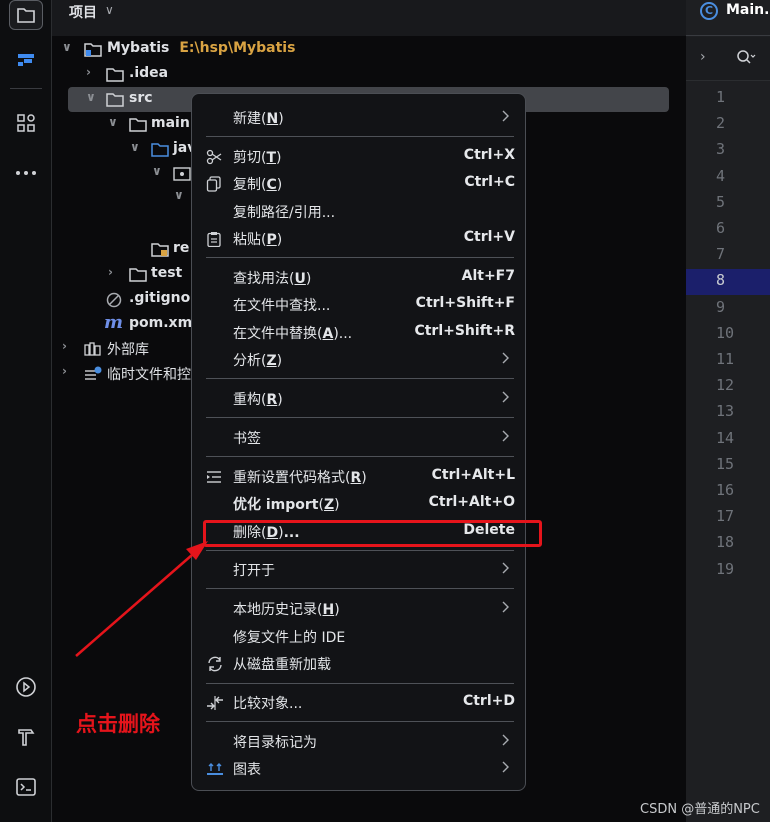 This screenshot has height=822, width=770. I want to click on copy-icon, so click(214, 186).